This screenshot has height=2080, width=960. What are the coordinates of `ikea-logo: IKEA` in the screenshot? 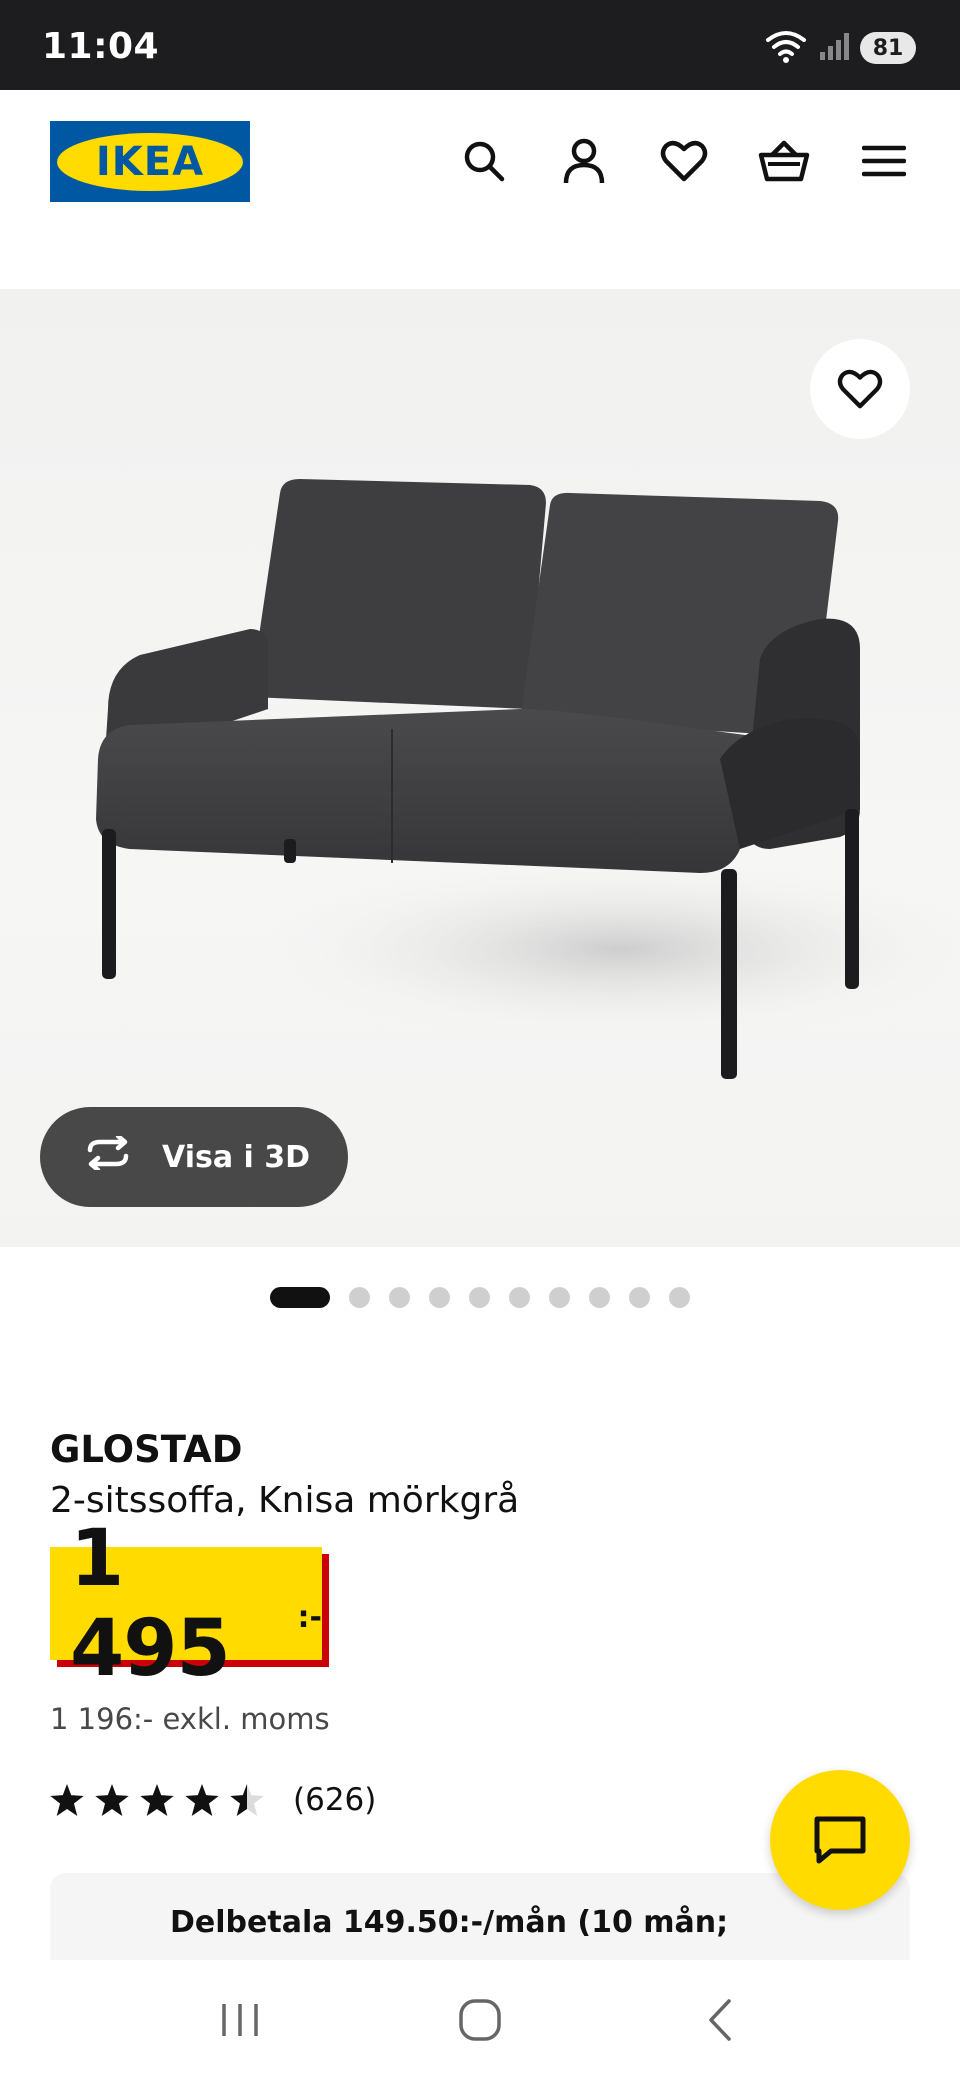 It's located at (150, 161).